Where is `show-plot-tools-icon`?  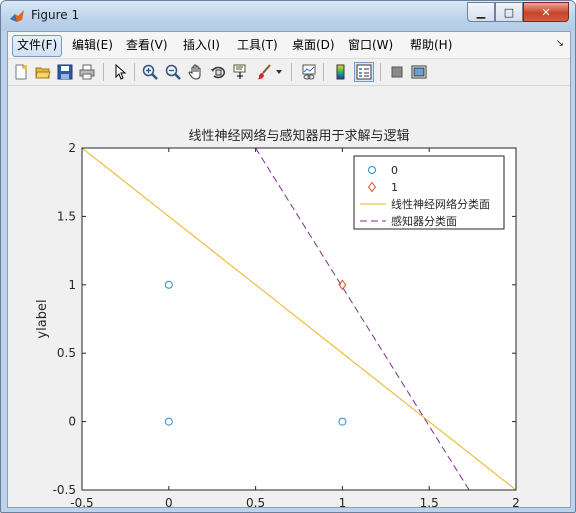 show-plot-tools-icon is located at coordinates (419, 72).